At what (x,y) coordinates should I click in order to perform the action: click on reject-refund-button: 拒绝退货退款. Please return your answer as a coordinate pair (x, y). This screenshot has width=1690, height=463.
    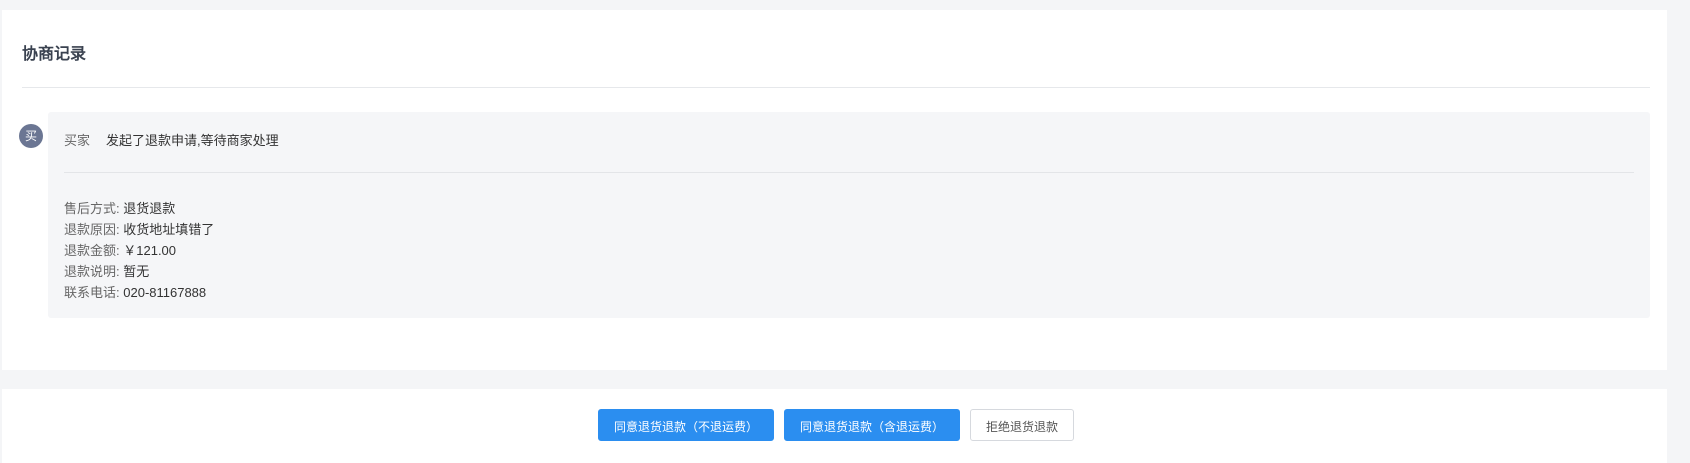
    Looking at the image, I should click on (1022, 425).